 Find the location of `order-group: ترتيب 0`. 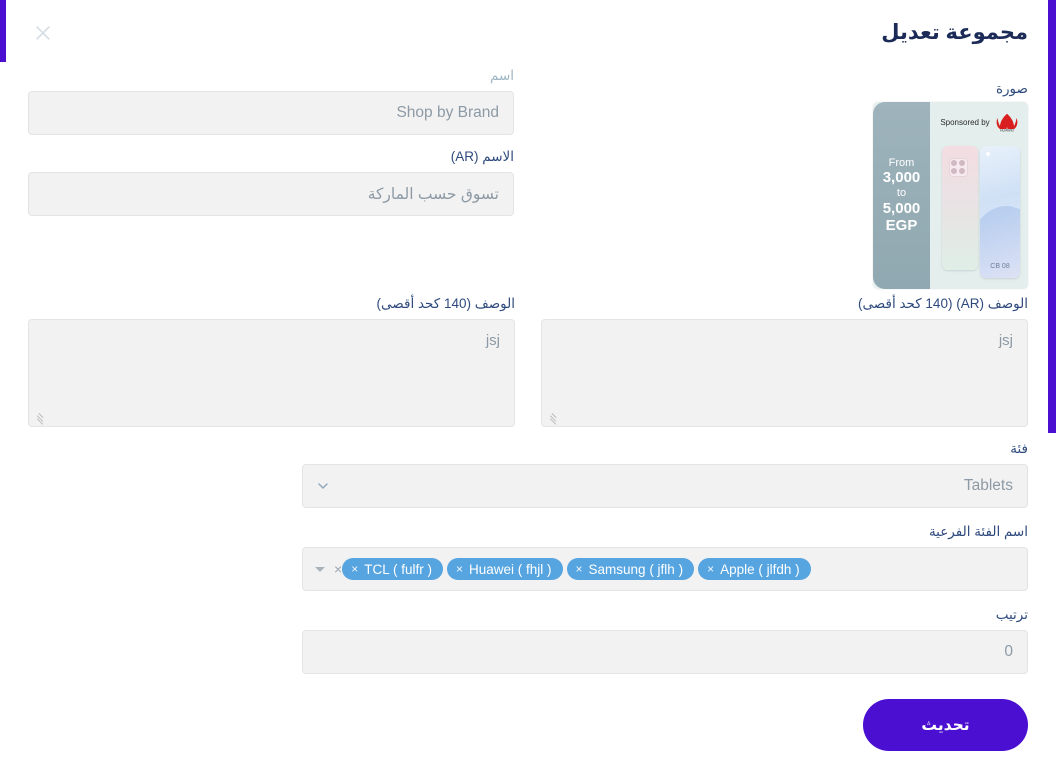

order-group: ترتيب 0 is located at coordinates (665, 640).